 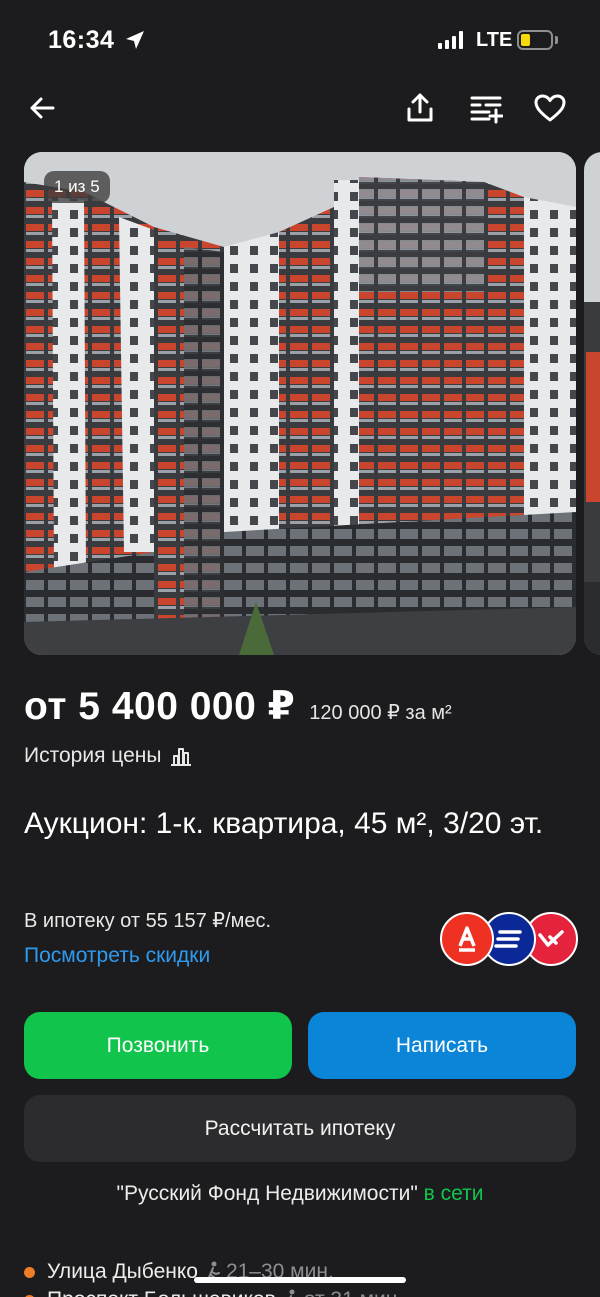 I want to click on metro-time: от 31 мин., so click(x=342, y=1292).